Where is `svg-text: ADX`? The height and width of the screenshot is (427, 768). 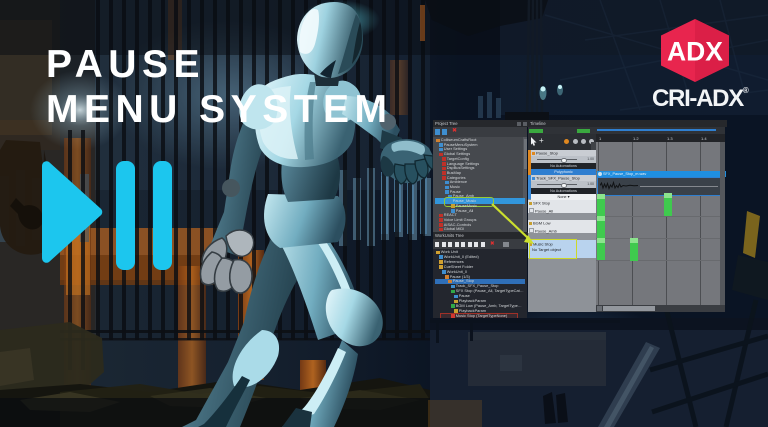 svg-text: ADX is located at coordinates (695, 52).